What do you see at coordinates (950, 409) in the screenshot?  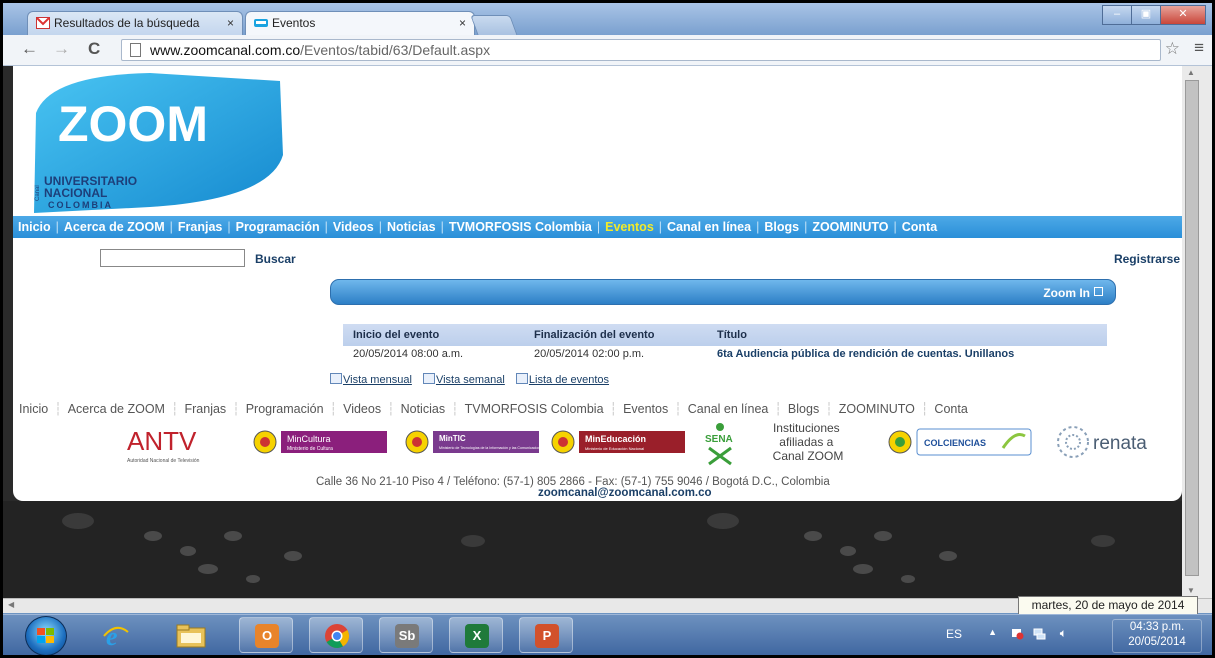 I see `footer-nav-item: Conta` at bounding box center [950, 409].